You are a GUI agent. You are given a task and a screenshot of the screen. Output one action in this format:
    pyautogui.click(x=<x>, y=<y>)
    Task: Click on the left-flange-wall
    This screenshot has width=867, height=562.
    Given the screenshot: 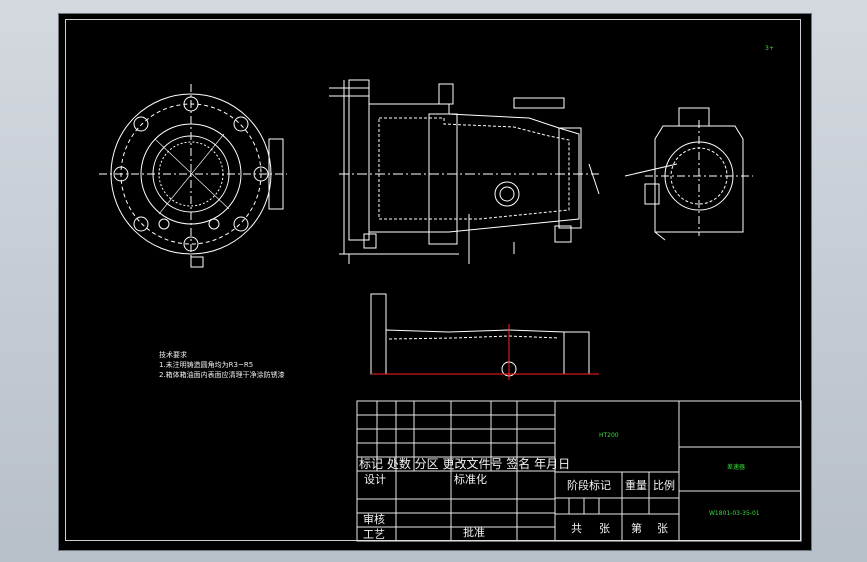 What is the action you would take?
    pyautogui.click(x=359, y=160)
    